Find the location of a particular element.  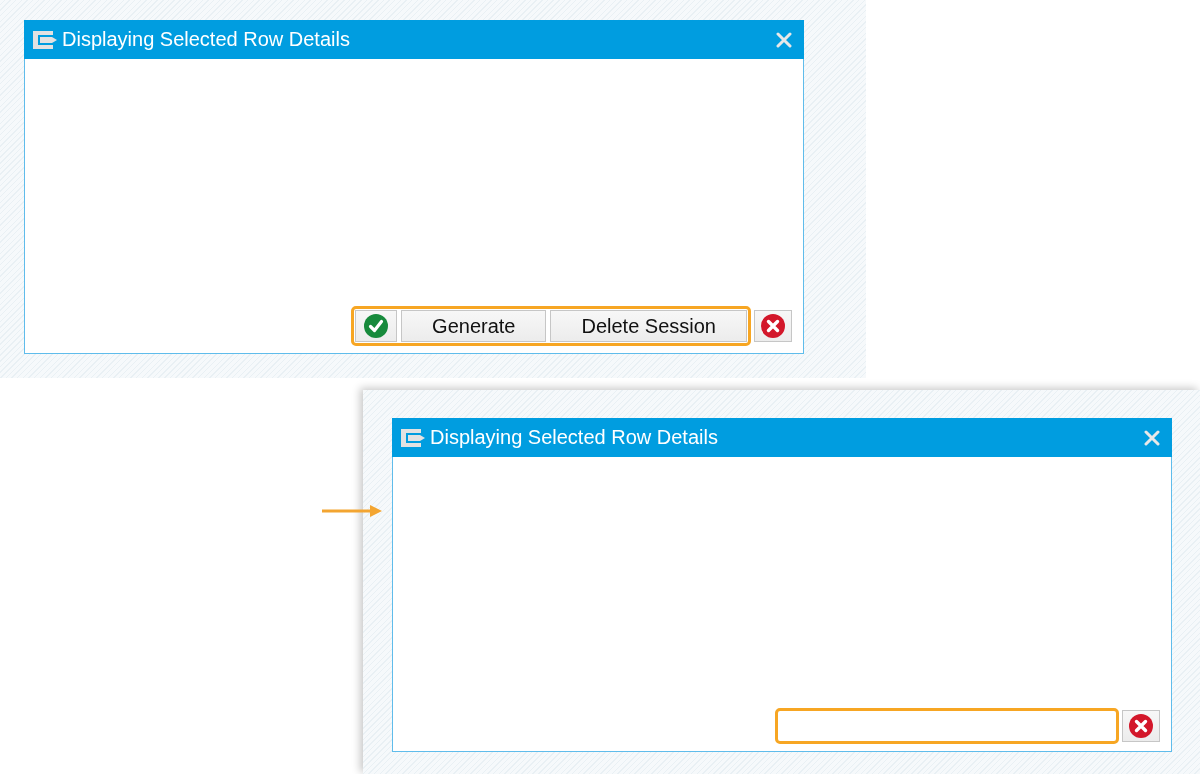

confirm-button is located at coordinates (376, 326).